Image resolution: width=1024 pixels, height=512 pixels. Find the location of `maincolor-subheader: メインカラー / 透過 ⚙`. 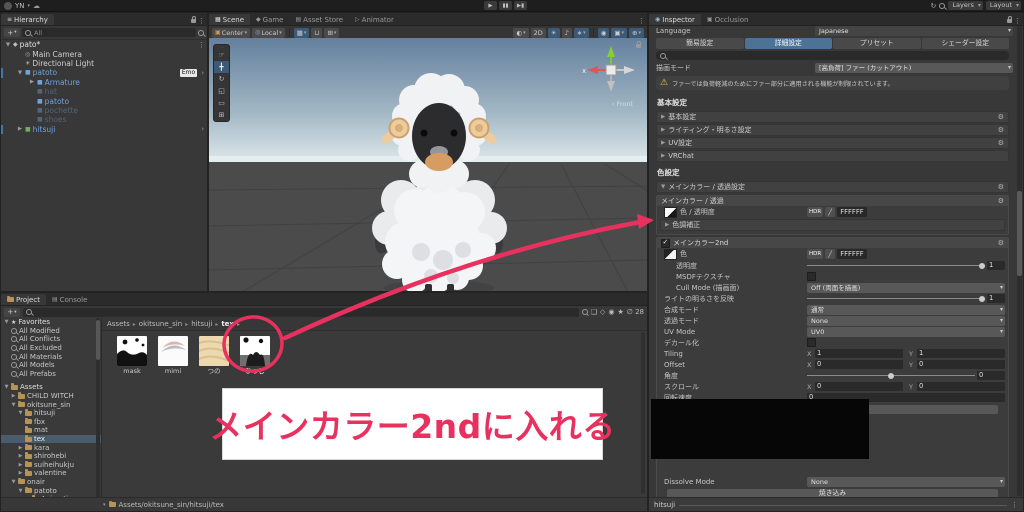

maincolor-subheader: メインカラー / 透過 ⚙ is located at coordinates (832, 201).